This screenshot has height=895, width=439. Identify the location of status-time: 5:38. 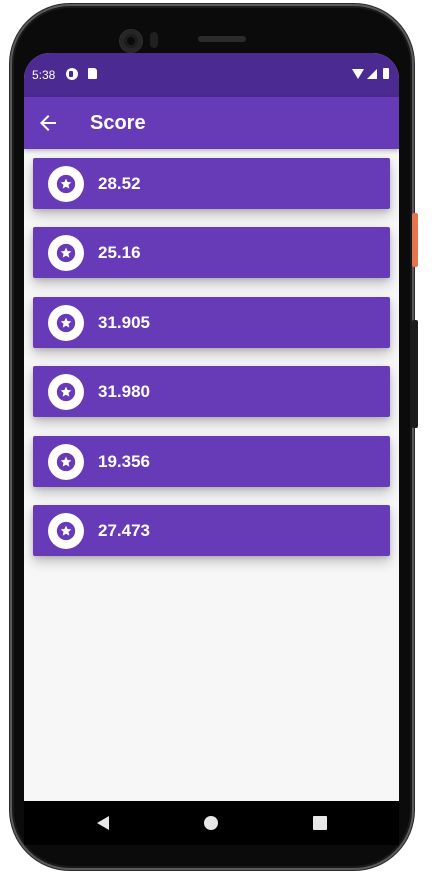
(44, 75).